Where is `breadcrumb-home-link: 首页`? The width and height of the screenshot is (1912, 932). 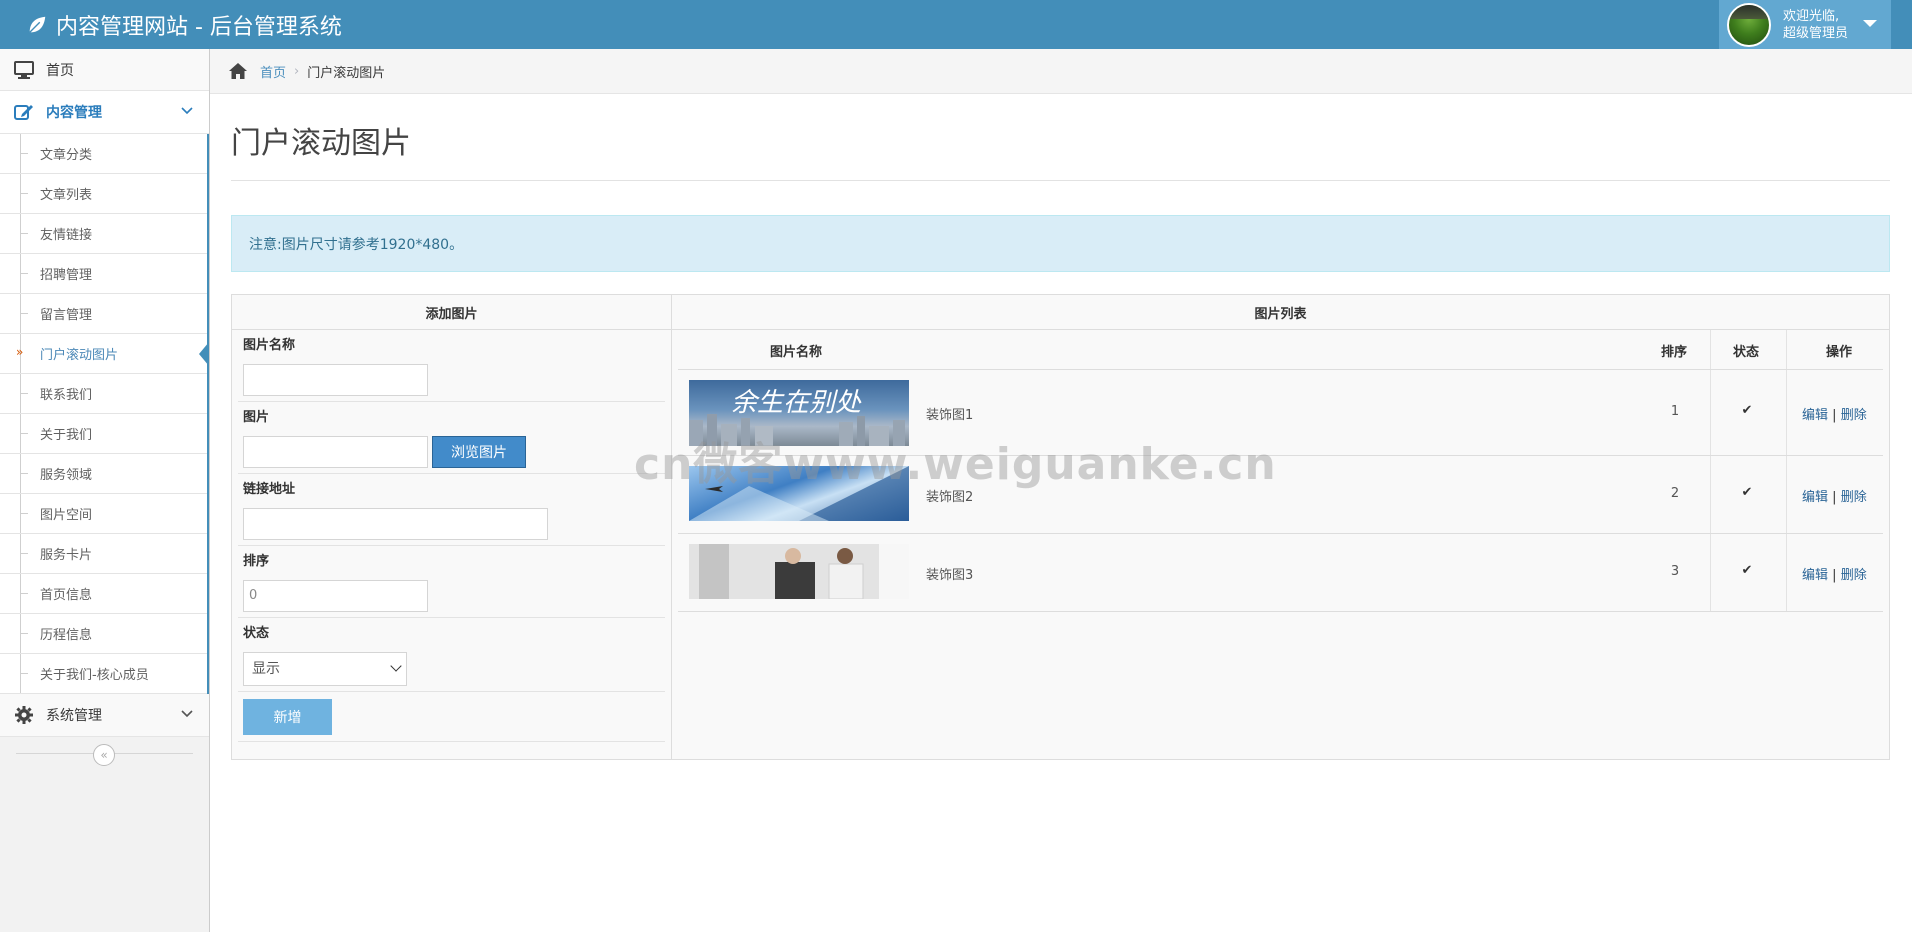
breadcrumb-home-link: 首页 is located at coordinates (273, 71).